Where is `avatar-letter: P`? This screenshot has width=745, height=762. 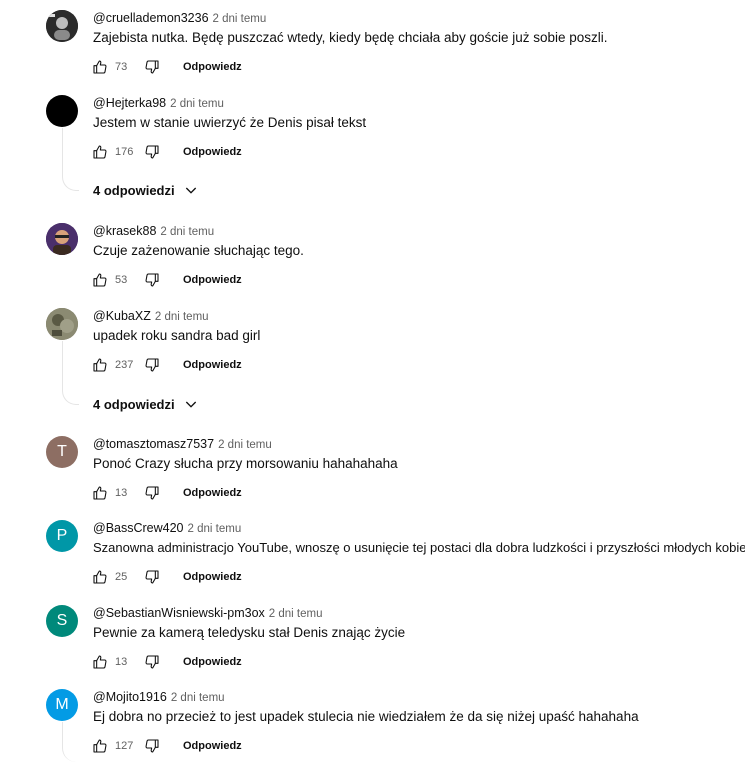
avatar-letter: P is located at coordinates (62, 535).